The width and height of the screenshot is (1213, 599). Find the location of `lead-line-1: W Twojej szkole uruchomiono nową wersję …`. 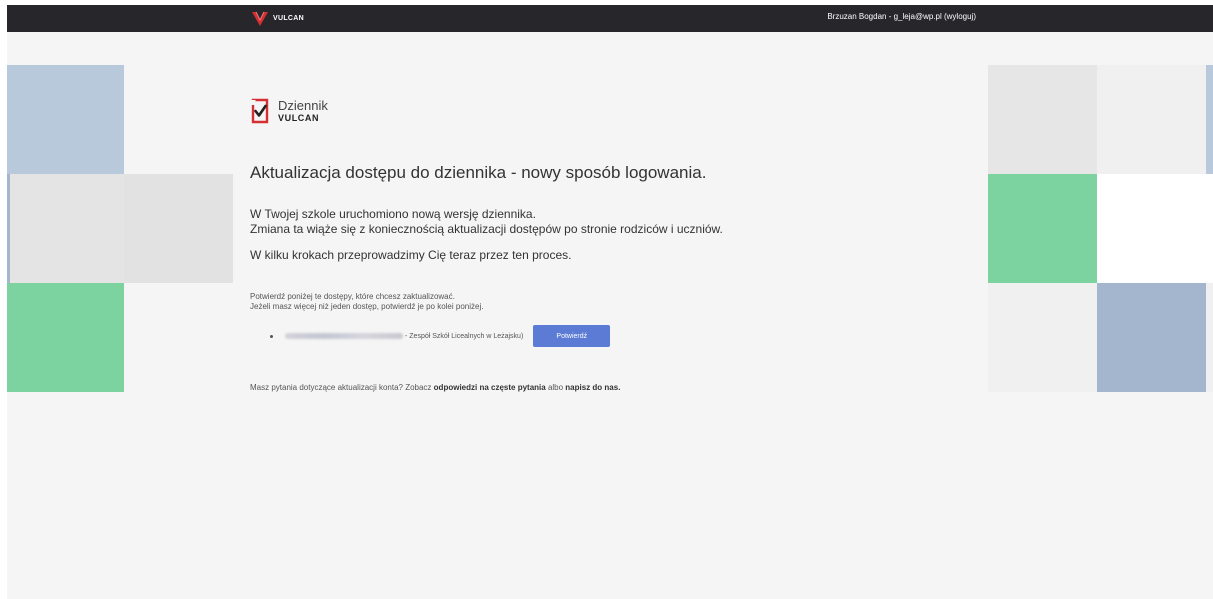

lead-line-1: W Twojej szkole uruchomiono nową wersję … is located at coordinates (393, 214).